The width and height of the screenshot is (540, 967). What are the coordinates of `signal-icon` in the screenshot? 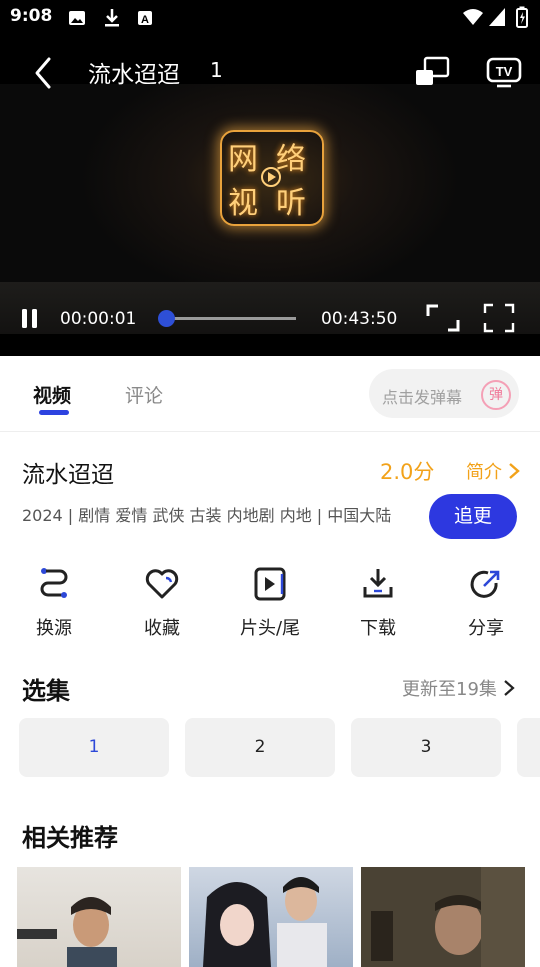 It's located at (497, 17).